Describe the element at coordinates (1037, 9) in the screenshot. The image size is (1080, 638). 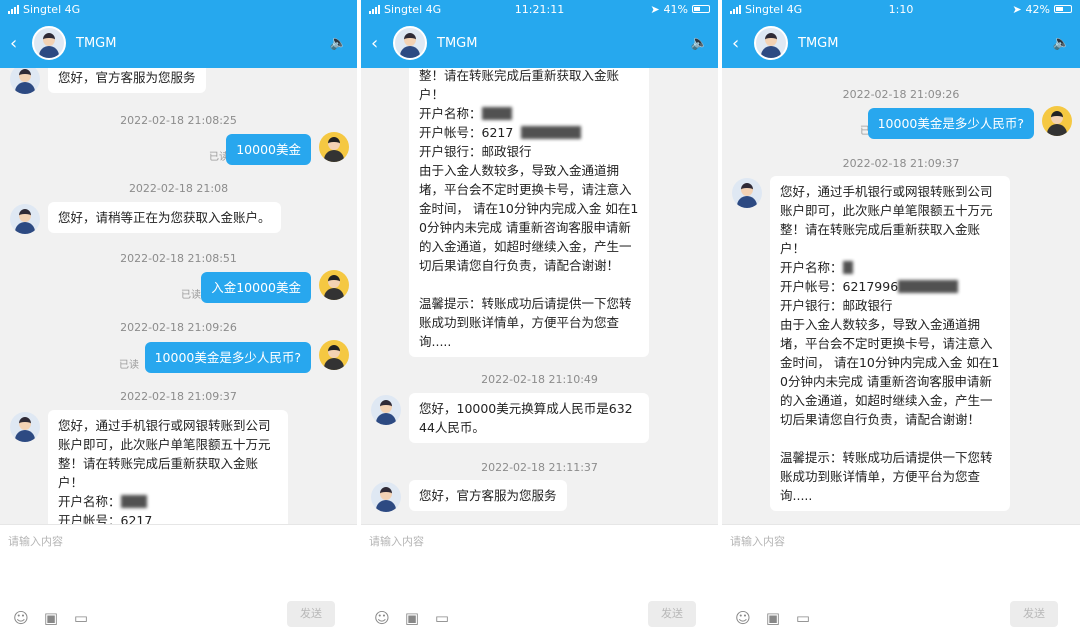
I see `battery-percent: 42%` at that location.